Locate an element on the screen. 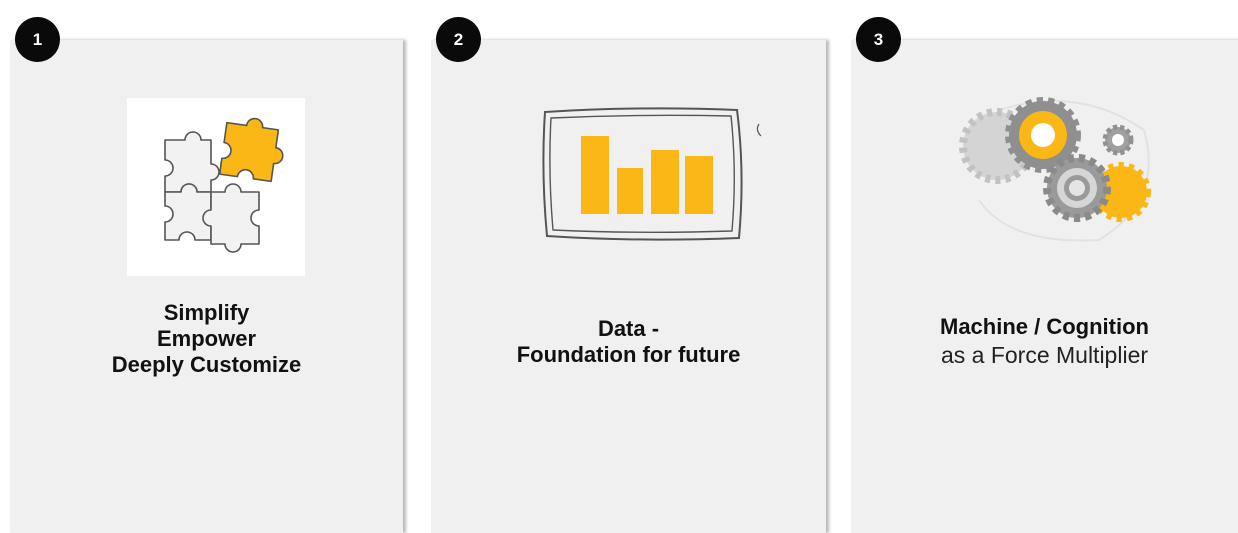 Image resolution: width=1238 pixels, height=533 pixels. heading-line: as a Force Multiplier is located at coordinates (1044, 355).